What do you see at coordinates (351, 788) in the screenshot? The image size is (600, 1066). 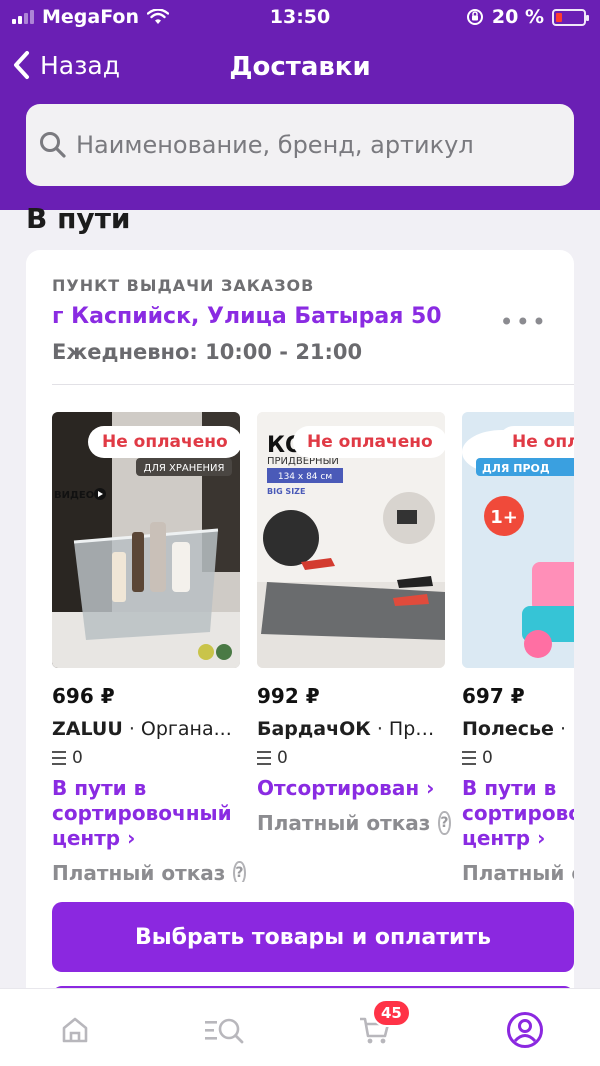 I see `delivery-status-link: Отсортирован ›` at bounding box center [351, 788].